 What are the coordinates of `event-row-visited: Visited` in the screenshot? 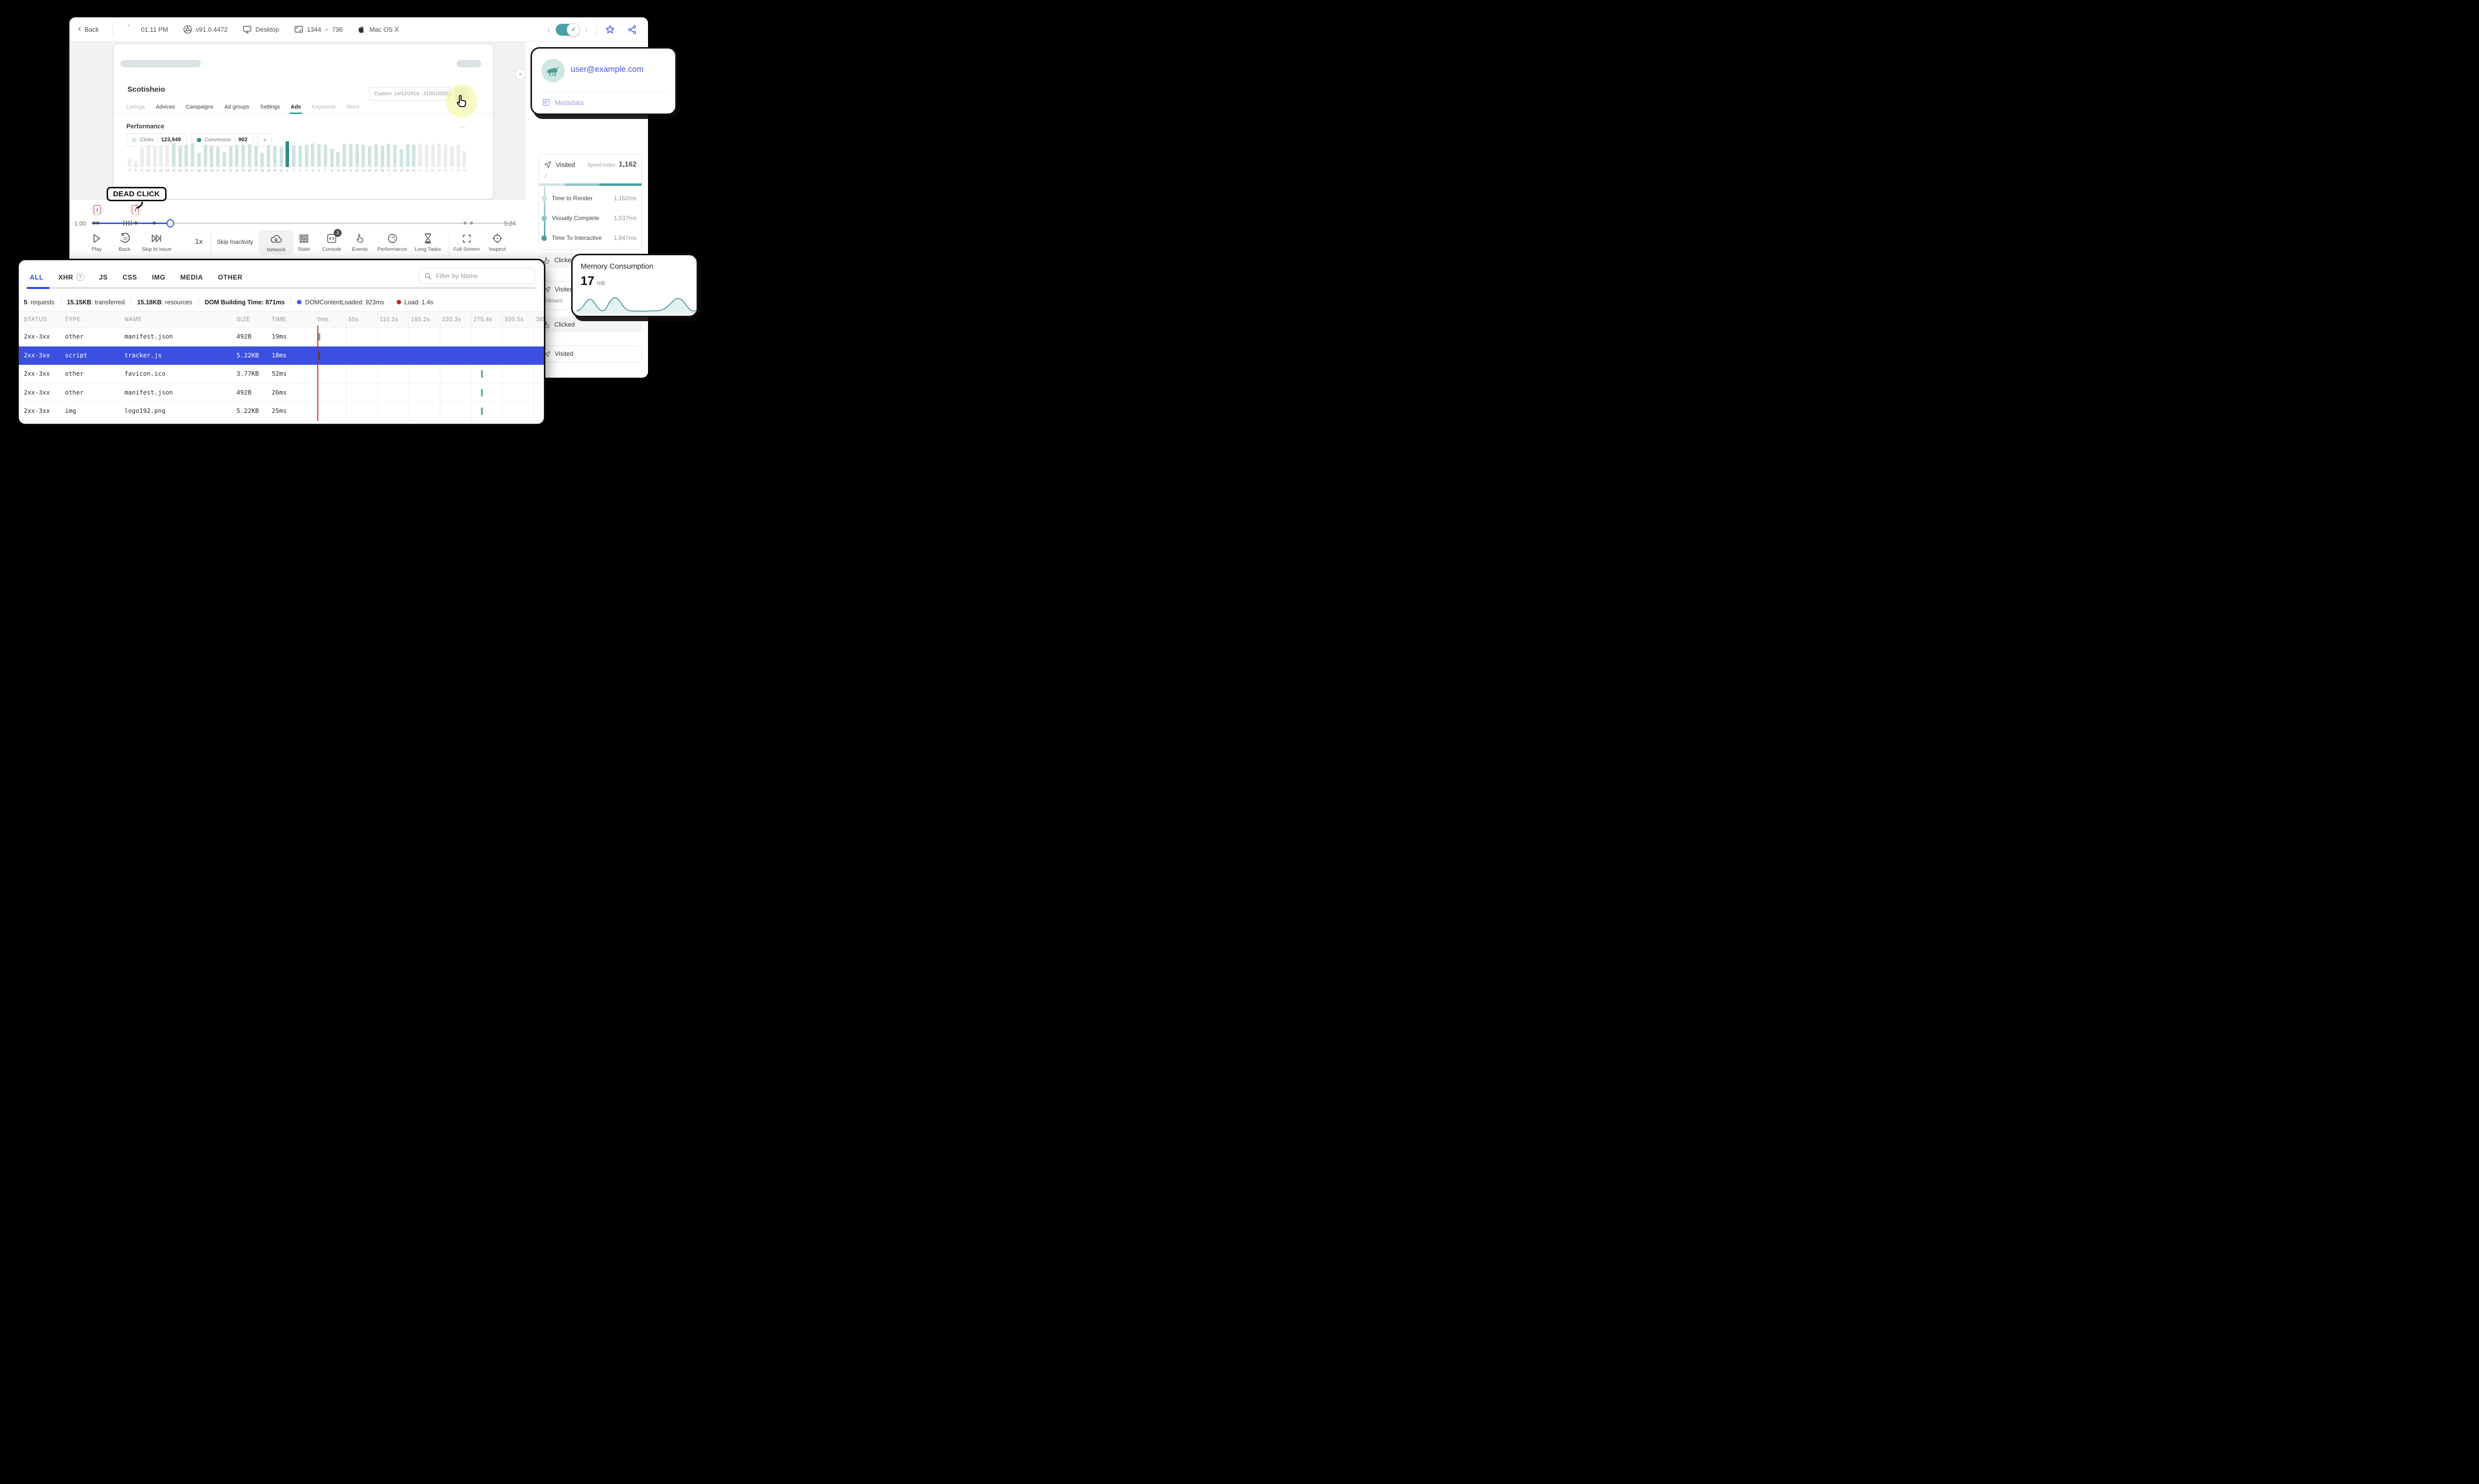 It's located at (590, 354).